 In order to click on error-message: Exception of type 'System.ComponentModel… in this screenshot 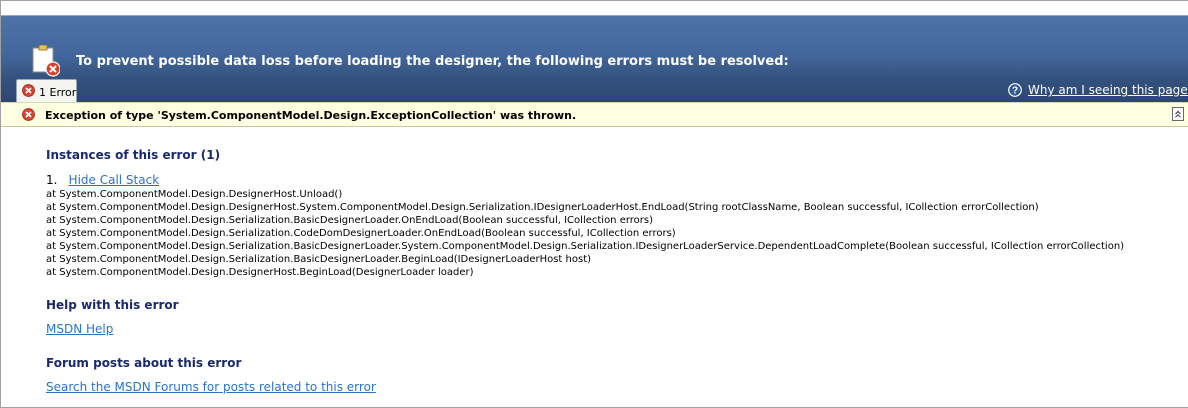, I will do `click(311, 115)`.